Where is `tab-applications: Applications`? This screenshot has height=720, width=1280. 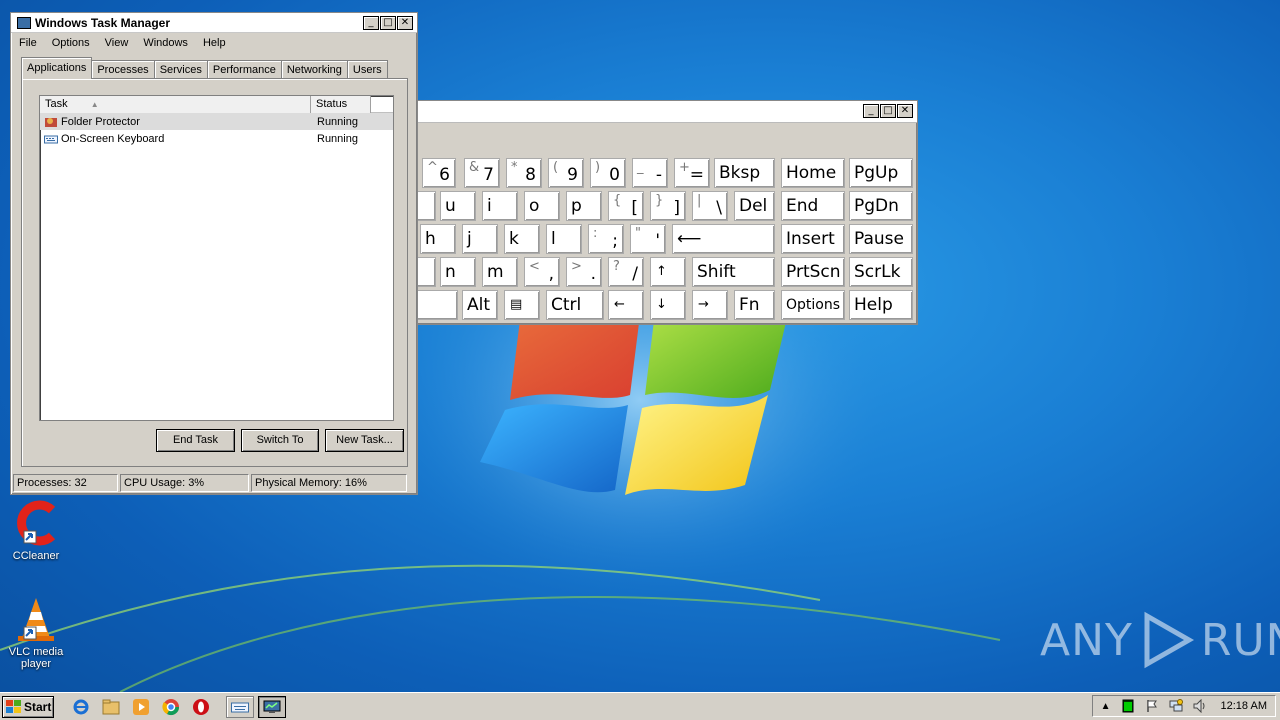 tab-applications: Applications is located at coordinates (57, 68).